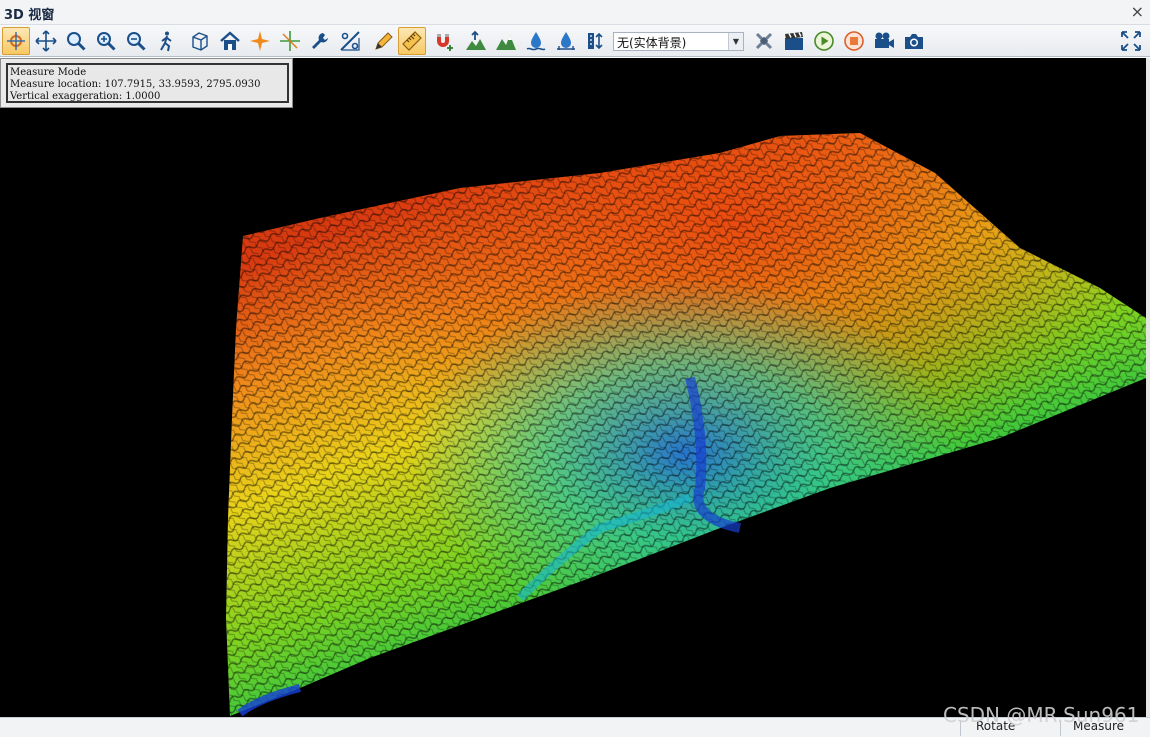 This screenshot has height=737, width=1150. Describe the element at coordinates (46, 41) in the screenshot. I see `pan-icon` at that location.